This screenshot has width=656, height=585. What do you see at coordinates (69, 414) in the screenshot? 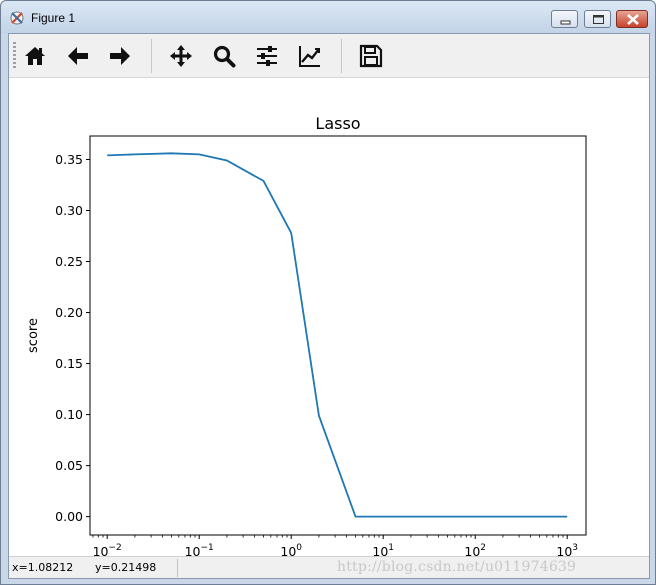
I see `y-tick-label: 0.10` at bounding box center [69, 414].